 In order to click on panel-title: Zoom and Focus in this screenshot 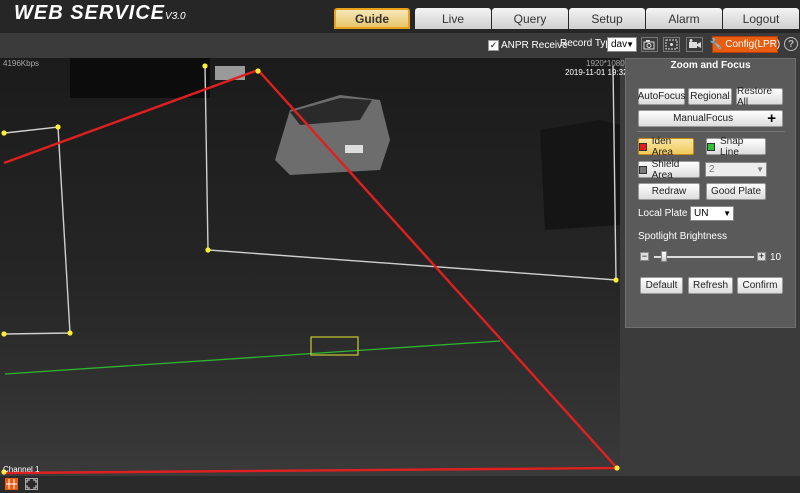, I will do `click(710, 65)`.